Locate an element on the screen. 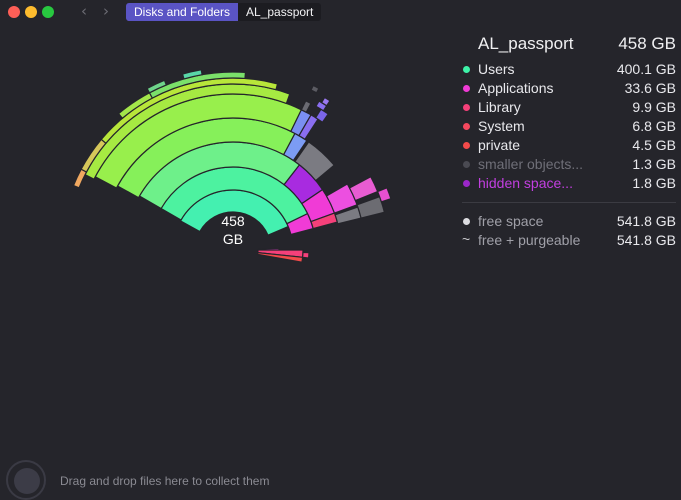  free-space-name: free space is located at coordinates (511, 221).